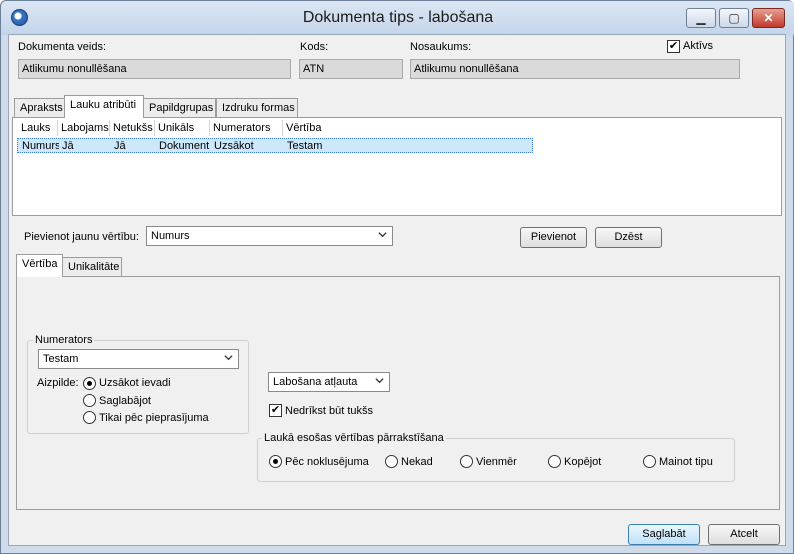  I want to click on edit-permission-combo-text: Labošana atļauta, so click(315, 382).